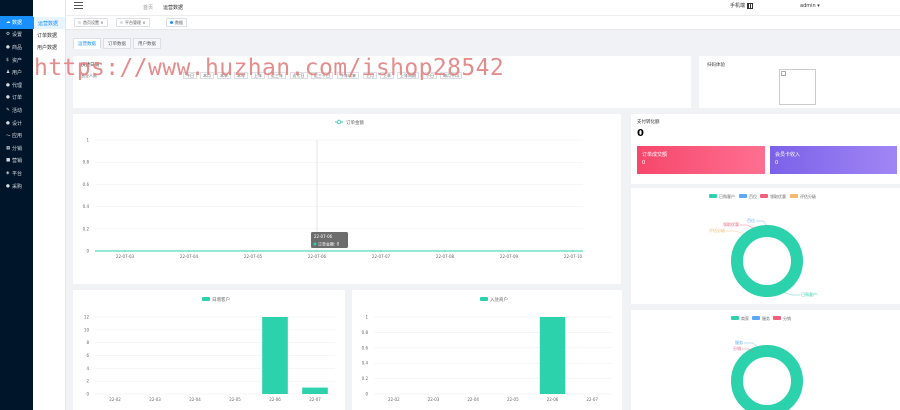  What do you see at coordinates (731, 224) in the screenshot?
I see `slice-label: 领取优惠` at bounding box center [731, 224].